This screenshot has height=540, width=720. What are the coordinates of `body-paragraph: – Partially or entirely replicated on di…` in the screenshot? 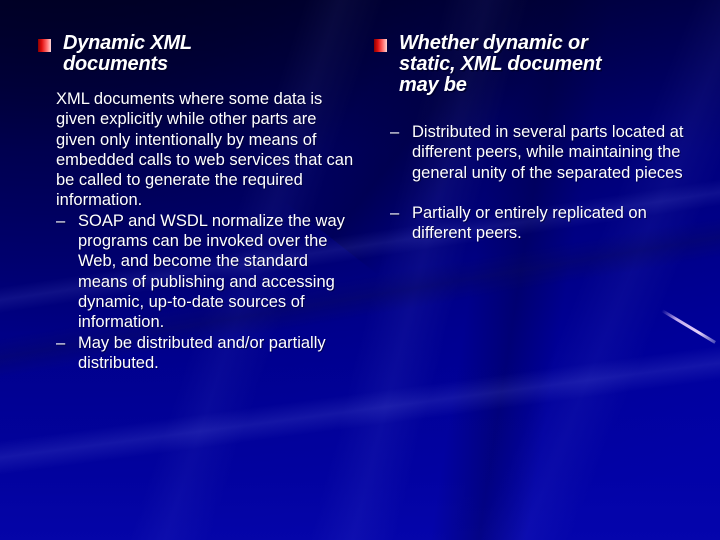 It's located at (540, 223).